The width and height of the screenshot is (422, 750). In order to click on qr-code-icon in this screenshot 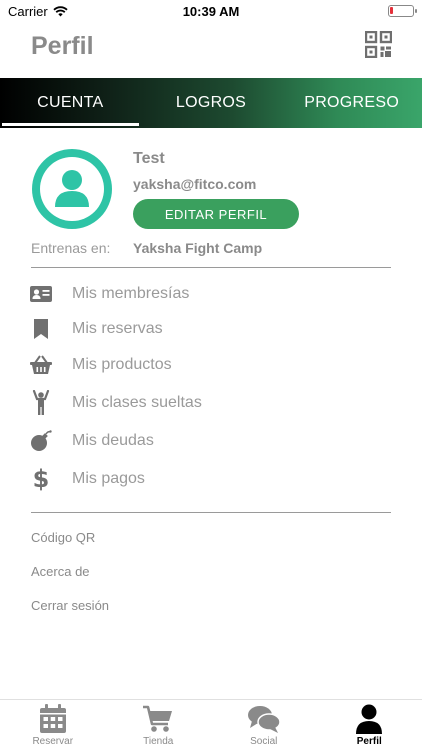, I will do `click(378, 44)`.